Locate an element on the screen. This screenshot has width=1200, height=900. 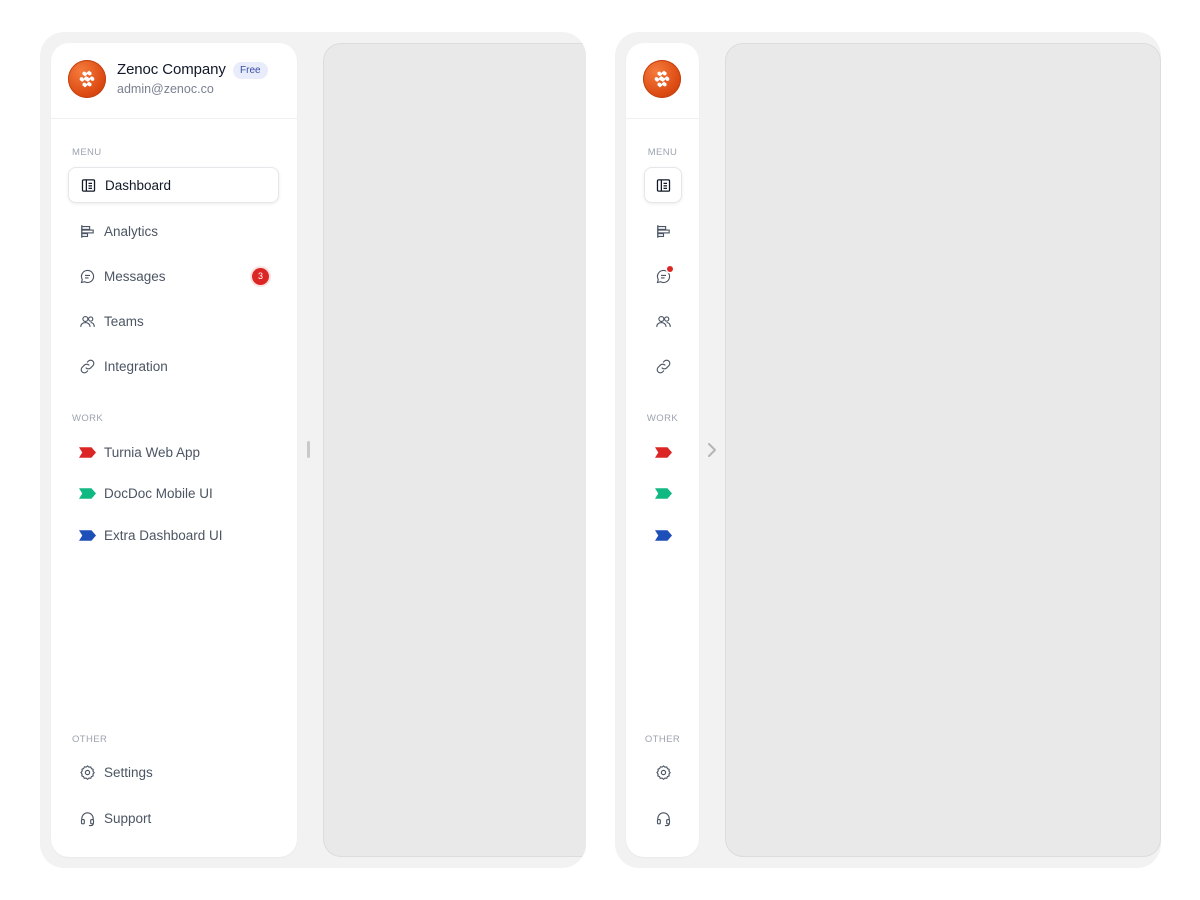
nav-label-analytics: Analytics is located at coordinates (131, 231).